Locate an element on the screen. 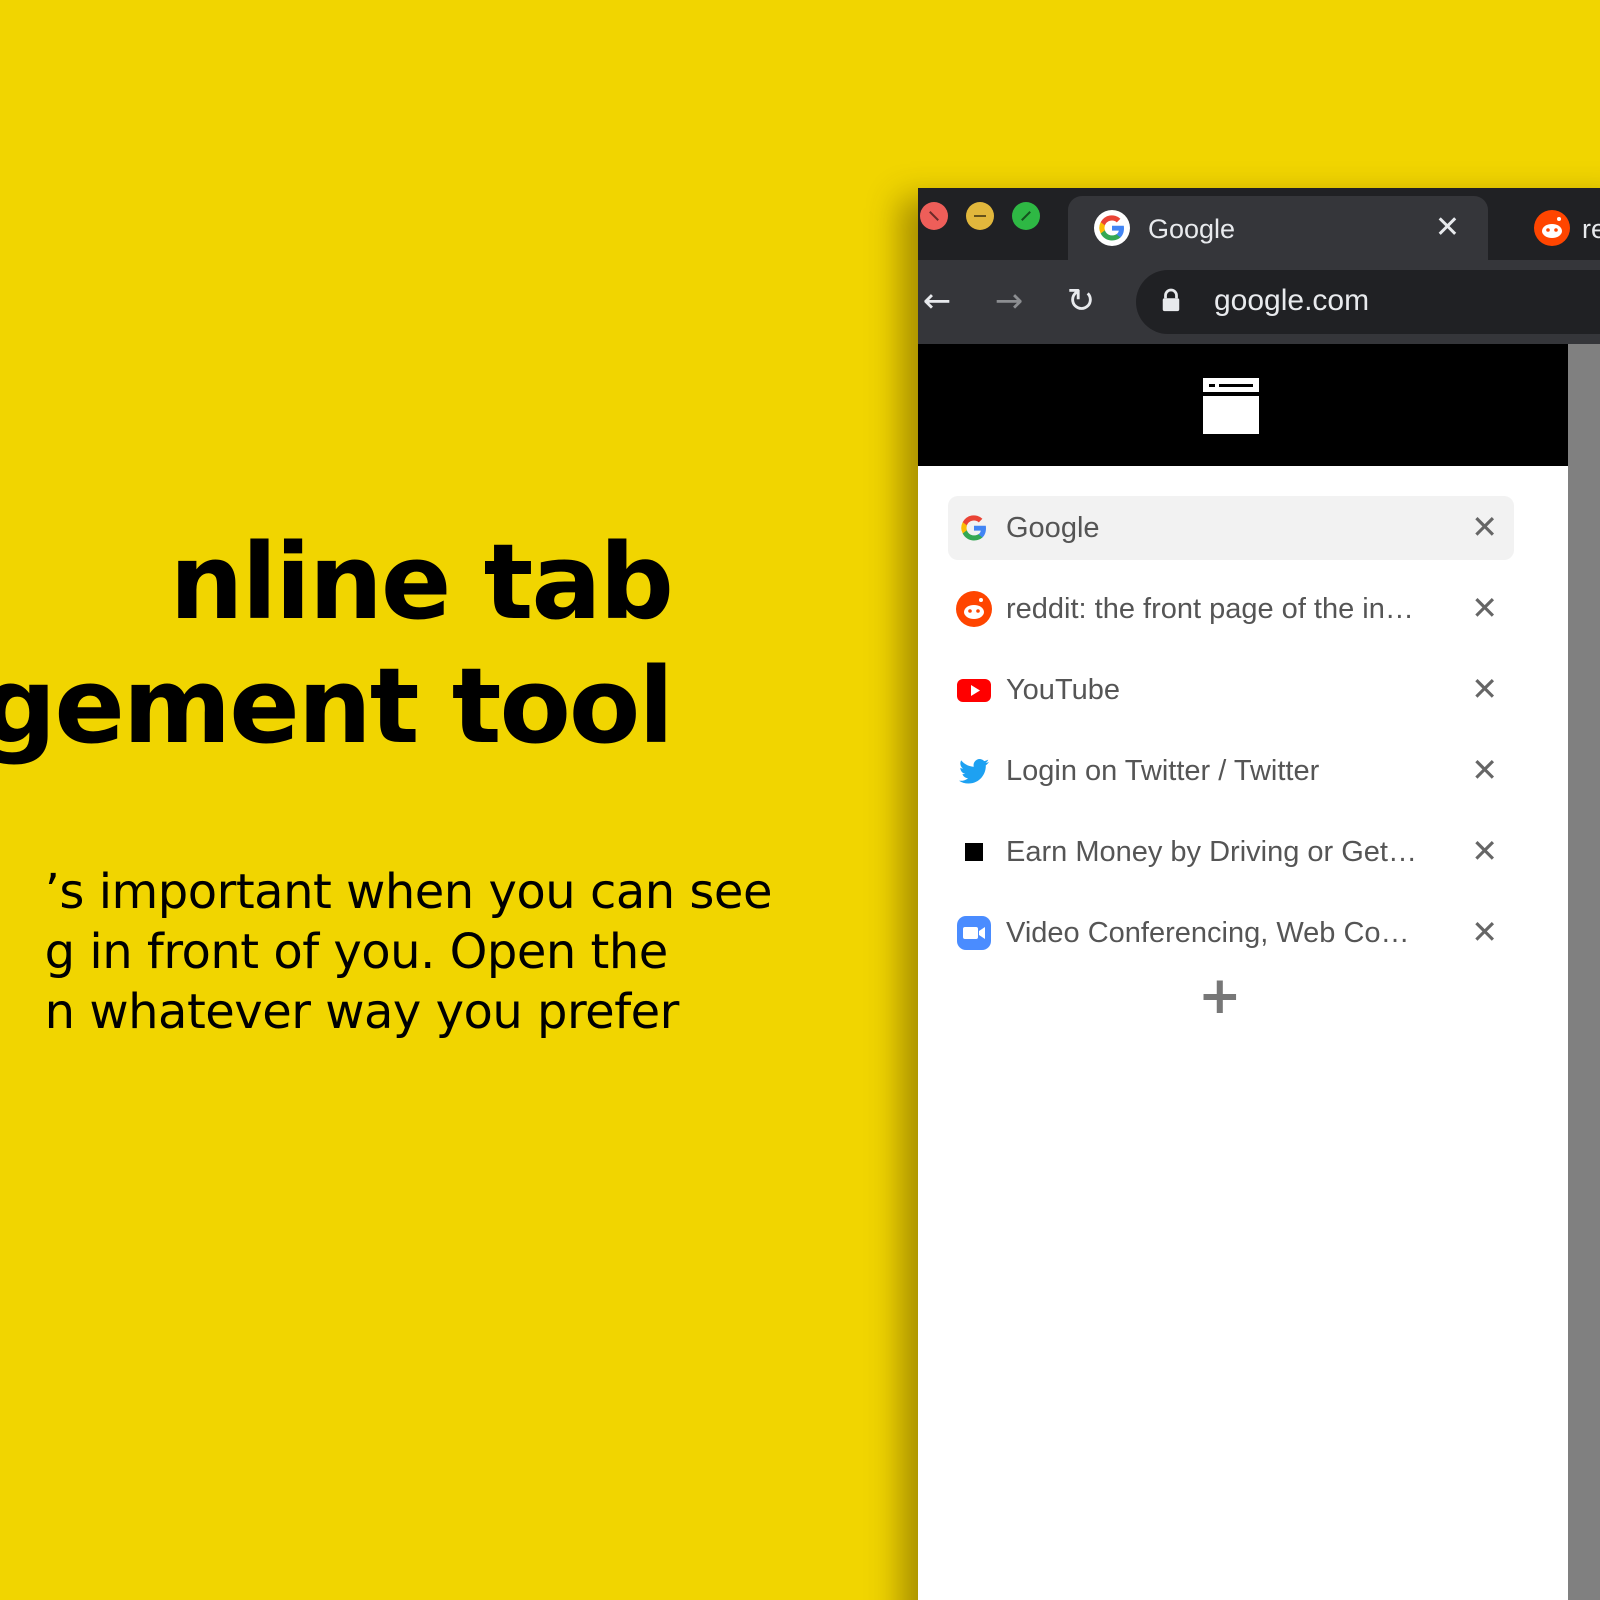  browser-tab-title: red is located at coordinates (1591, 229).